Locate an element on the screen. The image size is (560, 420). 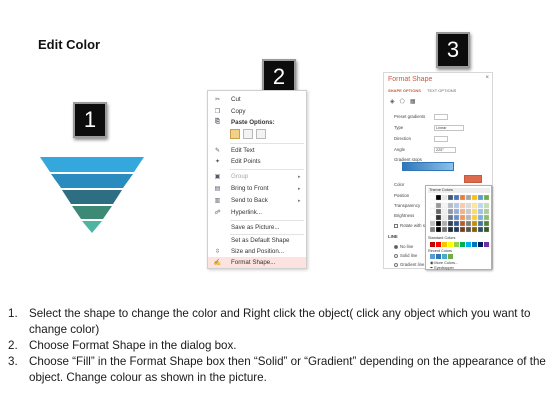
effects-icon: ⬠ is located at coordinates (402, 101).